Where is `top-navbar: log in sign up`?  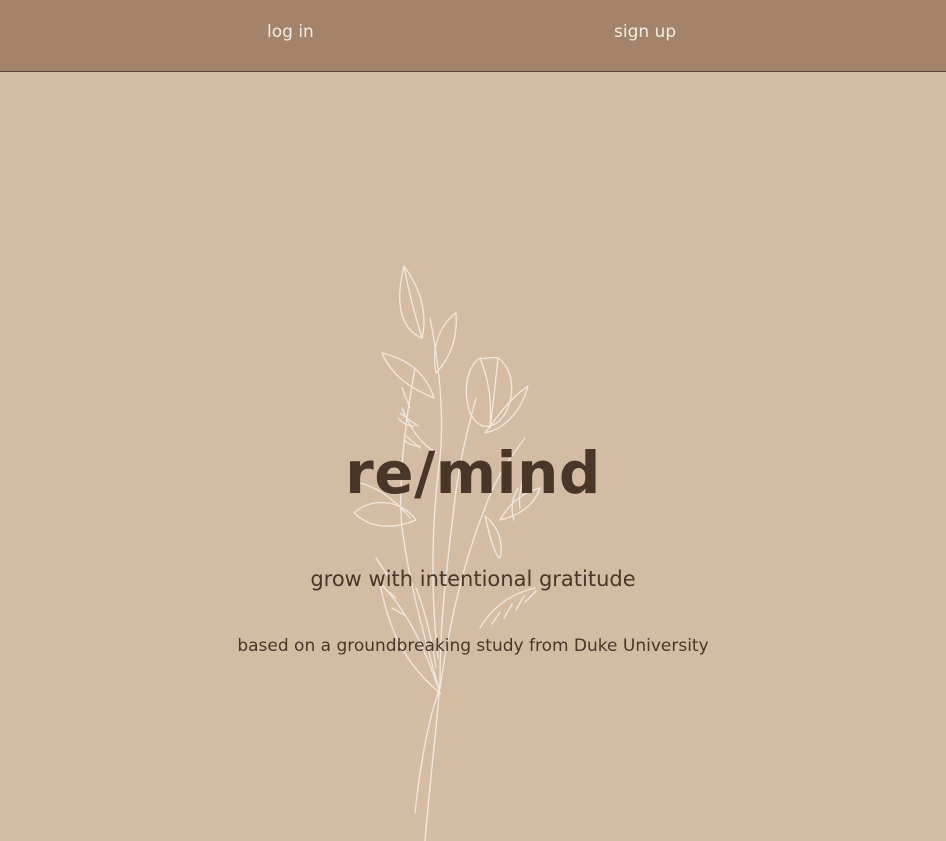 top-navbar: log in sign up is located at coordinates (473, 36).